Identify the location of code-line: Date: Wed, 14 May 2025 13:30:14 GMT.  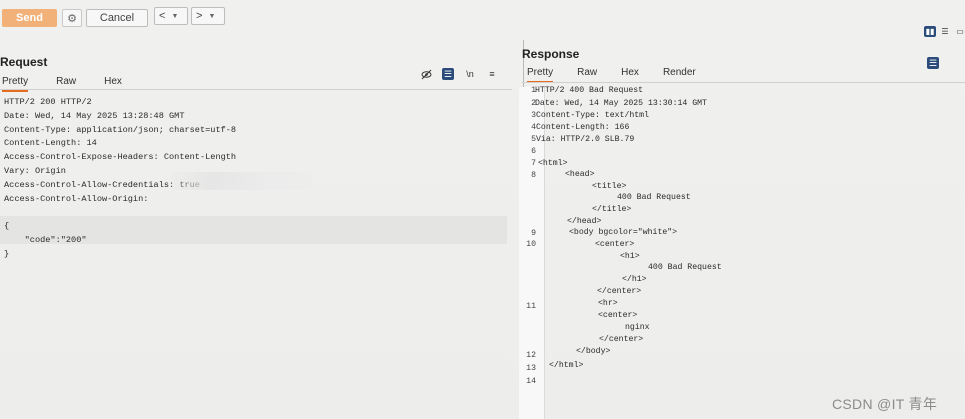
(621, 103).